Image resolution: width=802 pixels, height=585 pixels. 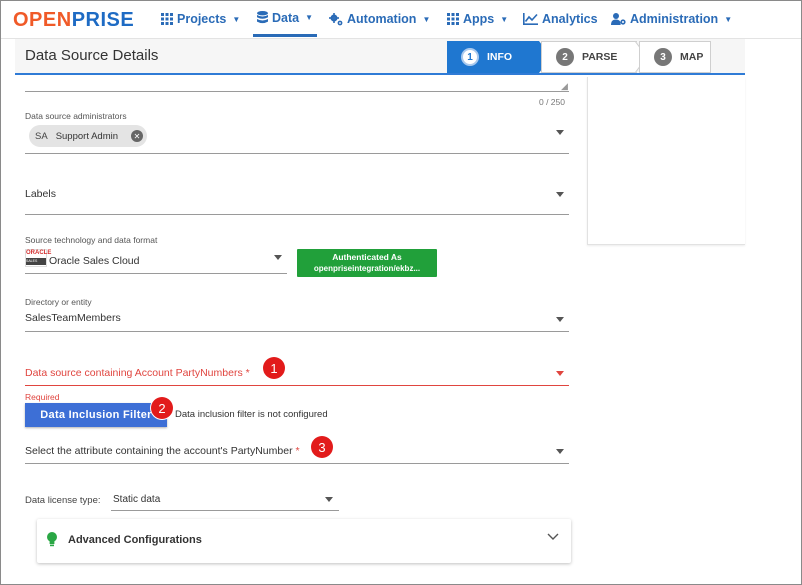 I want to click on labels-underline, so click(x=297, y=214).